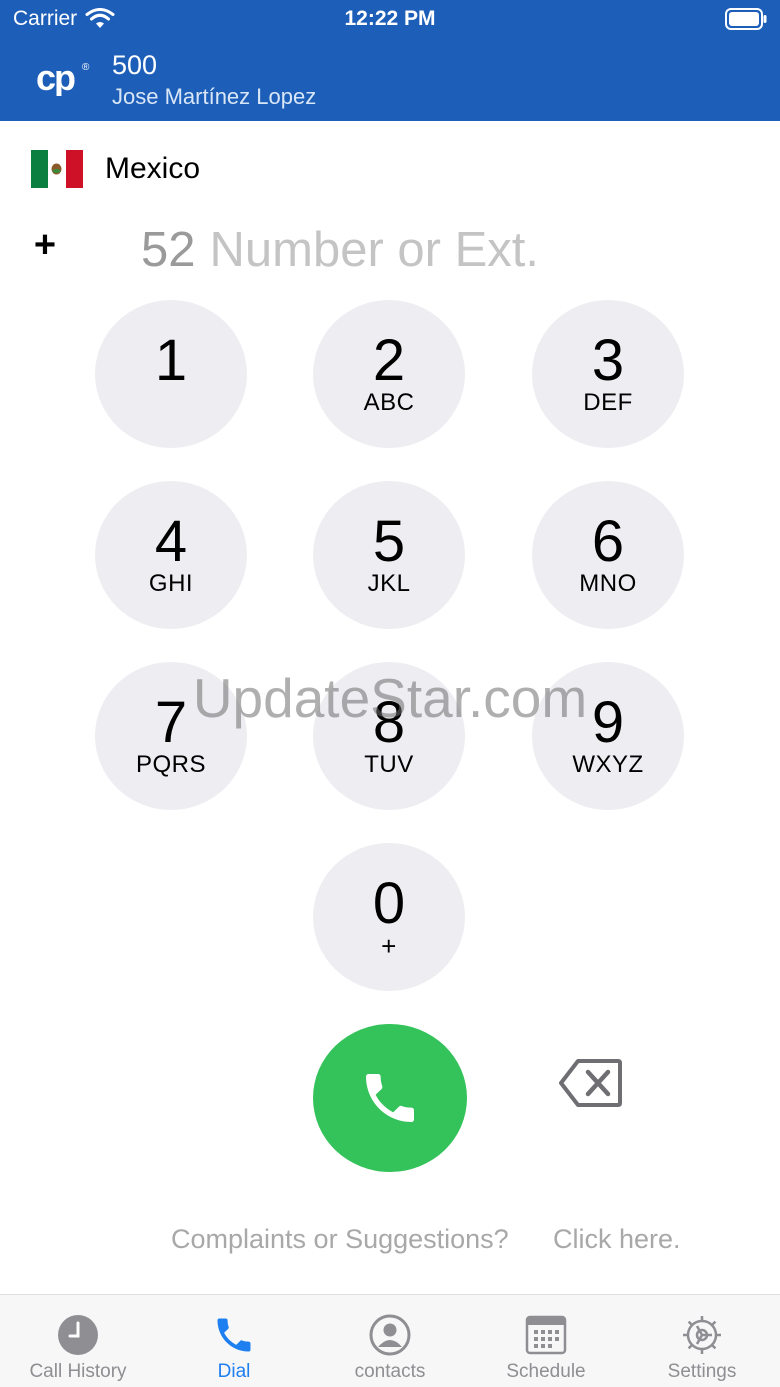 The height and width of the screenshot is (1387, 780). Describe the element at coordinates (231, 169) in the screenshot. I see `country-selector: Mexico` at that location.